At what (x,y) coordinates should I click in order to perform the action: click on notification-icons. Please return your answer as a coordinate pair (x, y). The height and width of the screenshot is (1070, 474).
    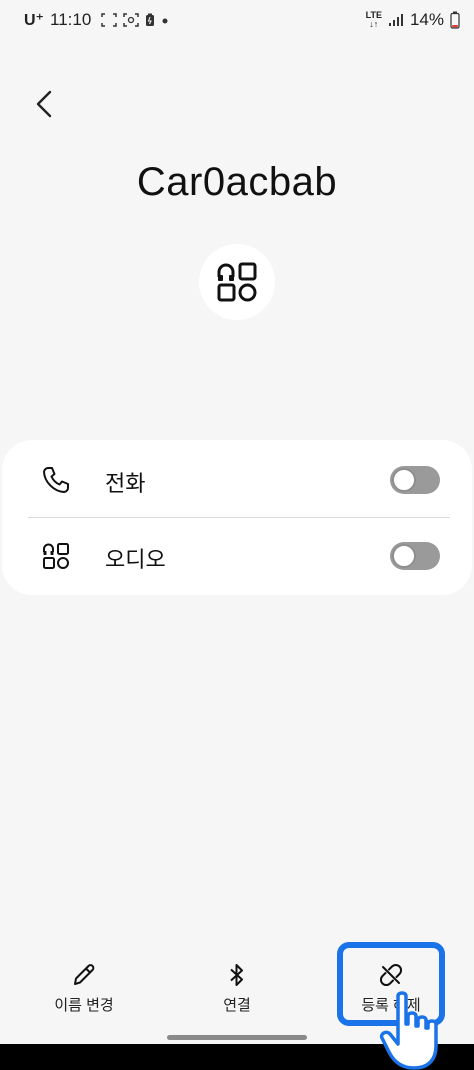
    Looking at the image, I should click on (135, 20).